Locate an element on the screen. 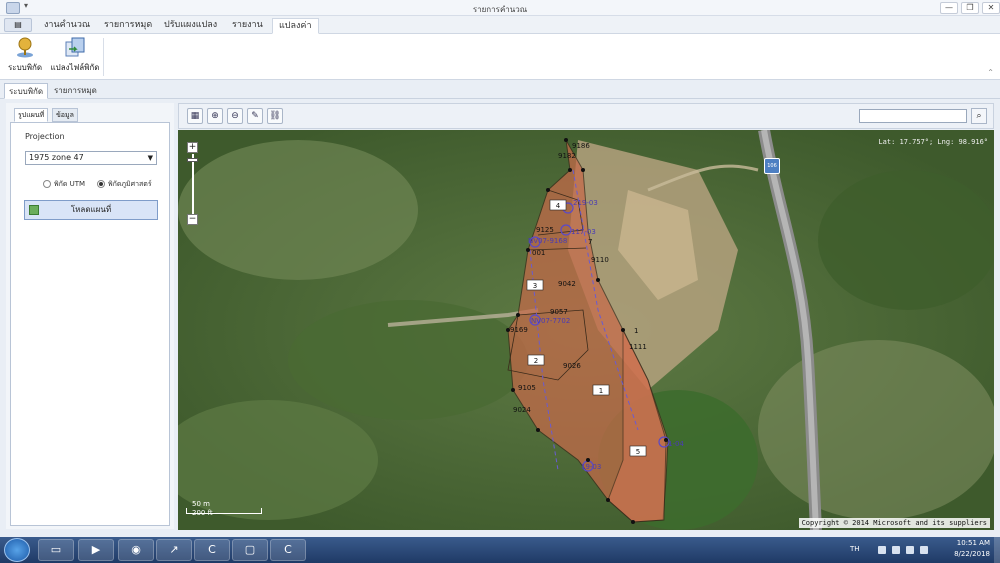 The height and width of the screenshot is (563, 1000). map-search-input is located at coordinates (913, 116).